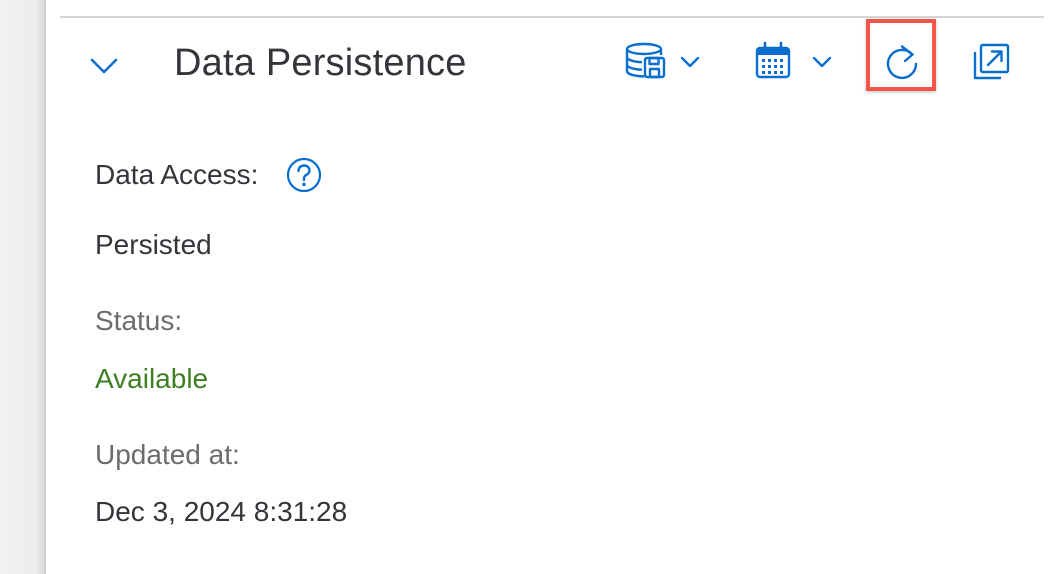  What do you see at coordinates (645, 60) in the screenshot?
I see `database-save-icon` at bounding box center [645, 60].